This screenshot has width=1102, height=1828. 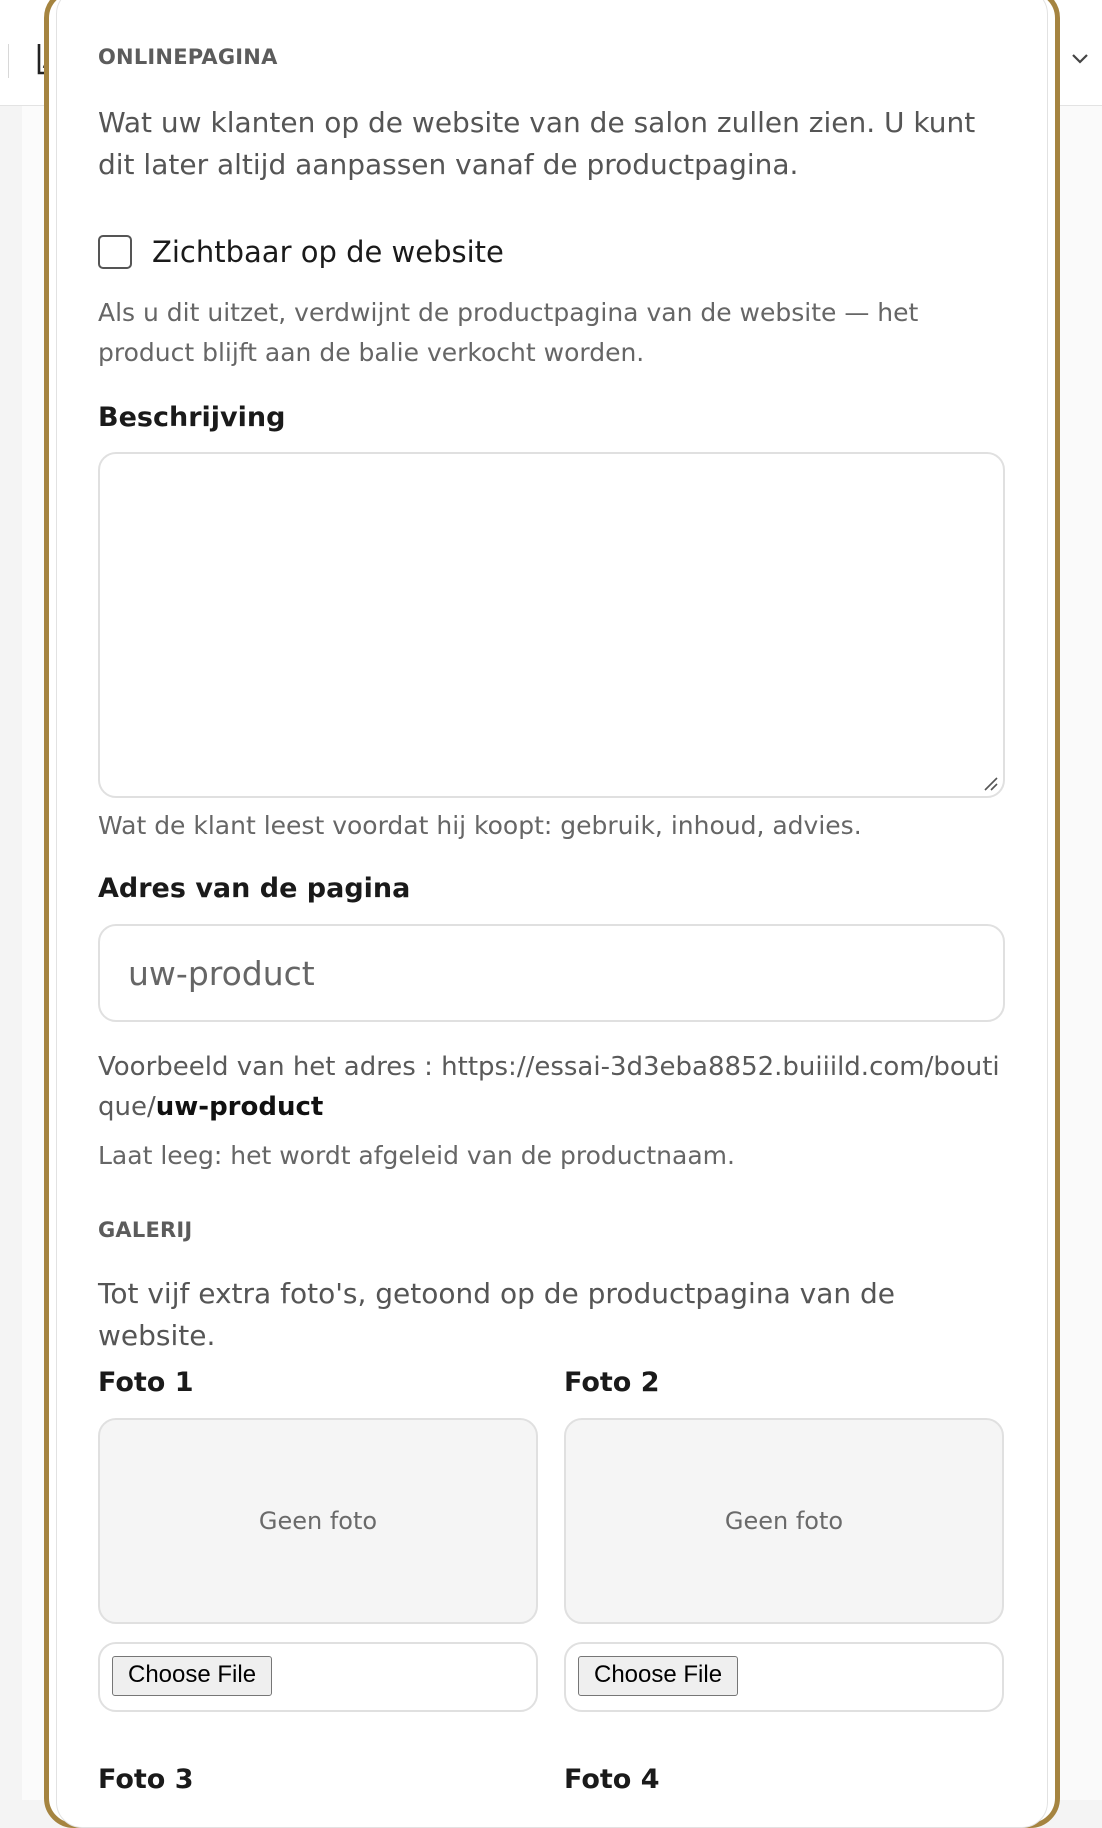 What do you see at coordinates (192, 1676) in the screenshot?
I see `photo-1-choose-file-button: Choose File` at bounding box center [192, 1676].